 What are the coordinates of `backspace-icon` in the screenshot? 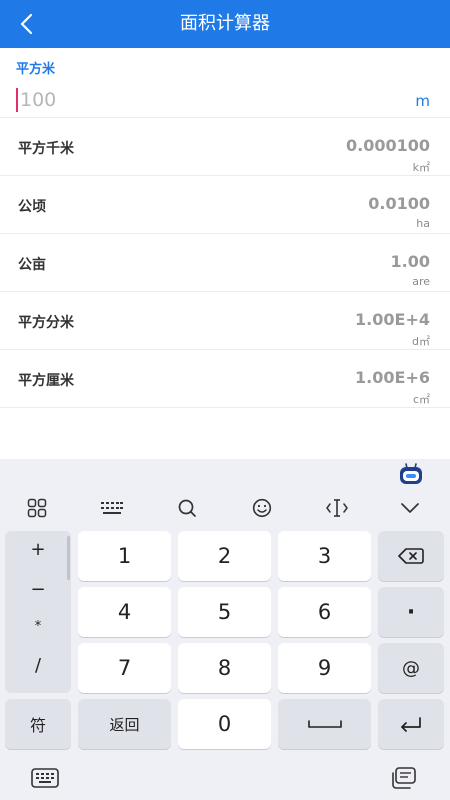 It's located at (411, 556).